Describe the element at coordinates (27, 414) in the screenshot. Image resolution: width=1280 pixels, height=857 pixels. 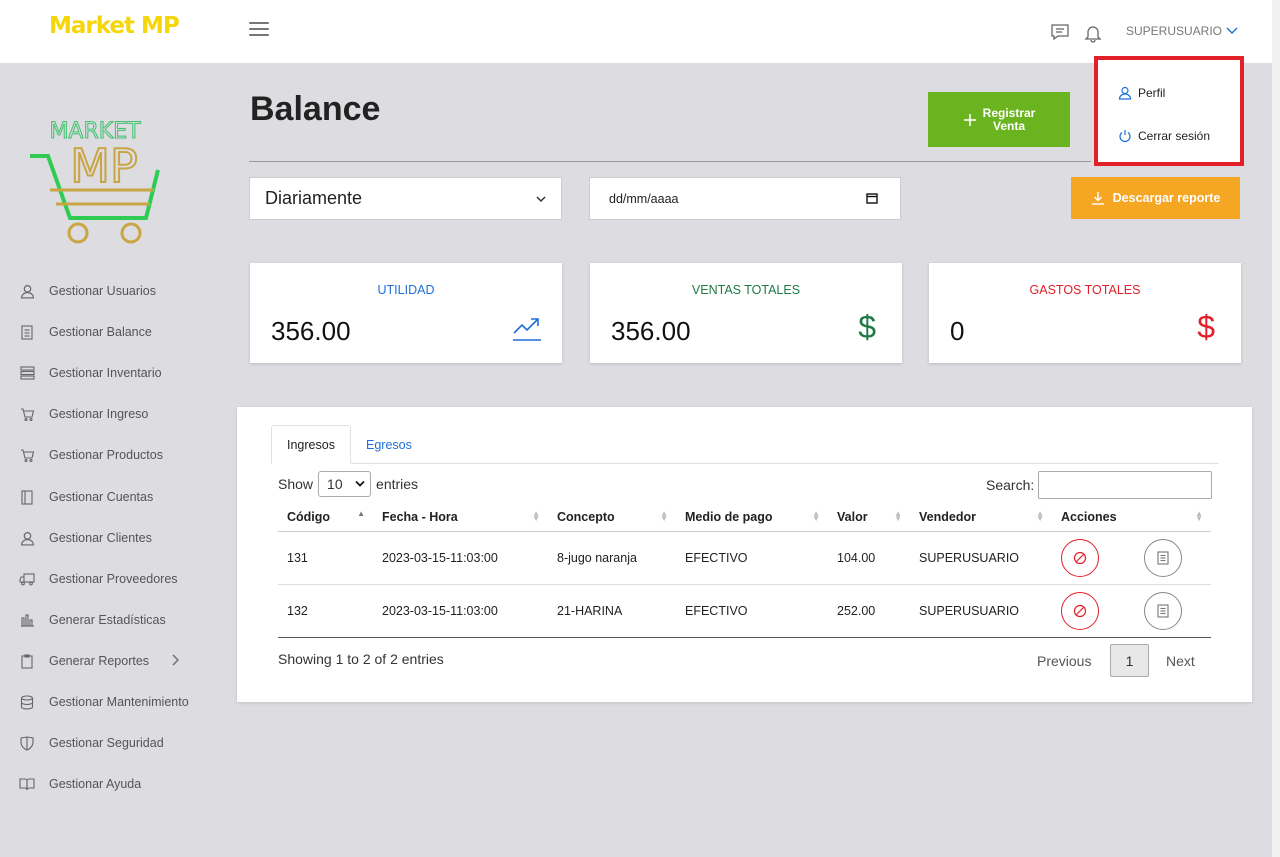
I see `cart-icon` at that location.